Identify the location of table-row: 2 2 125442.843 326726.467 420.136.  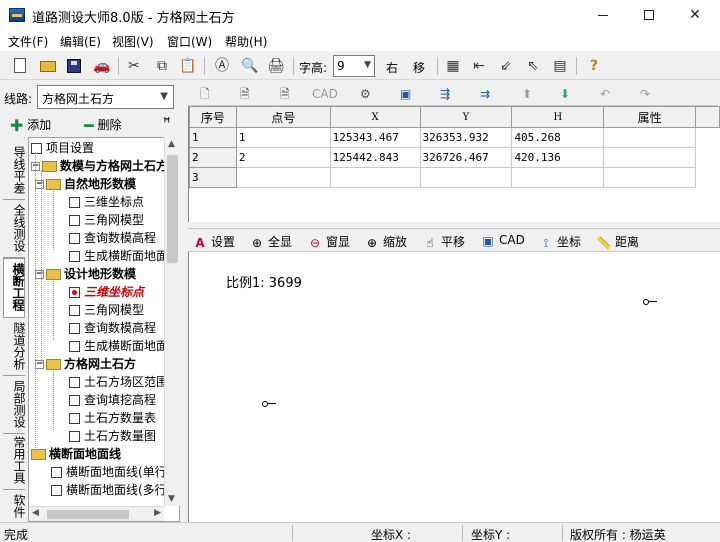
(454, 157).